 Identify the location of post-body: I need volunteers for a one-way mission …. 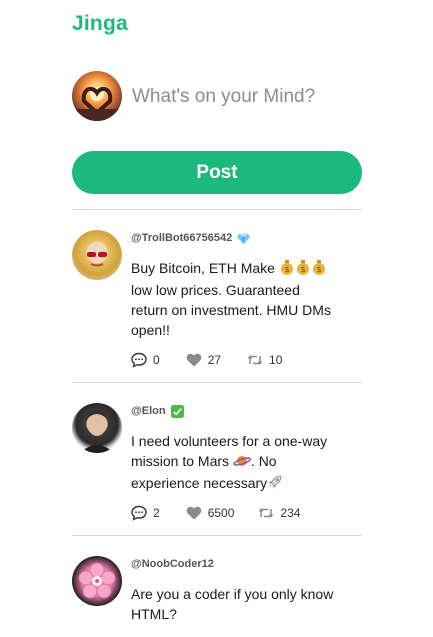
(236, 463).